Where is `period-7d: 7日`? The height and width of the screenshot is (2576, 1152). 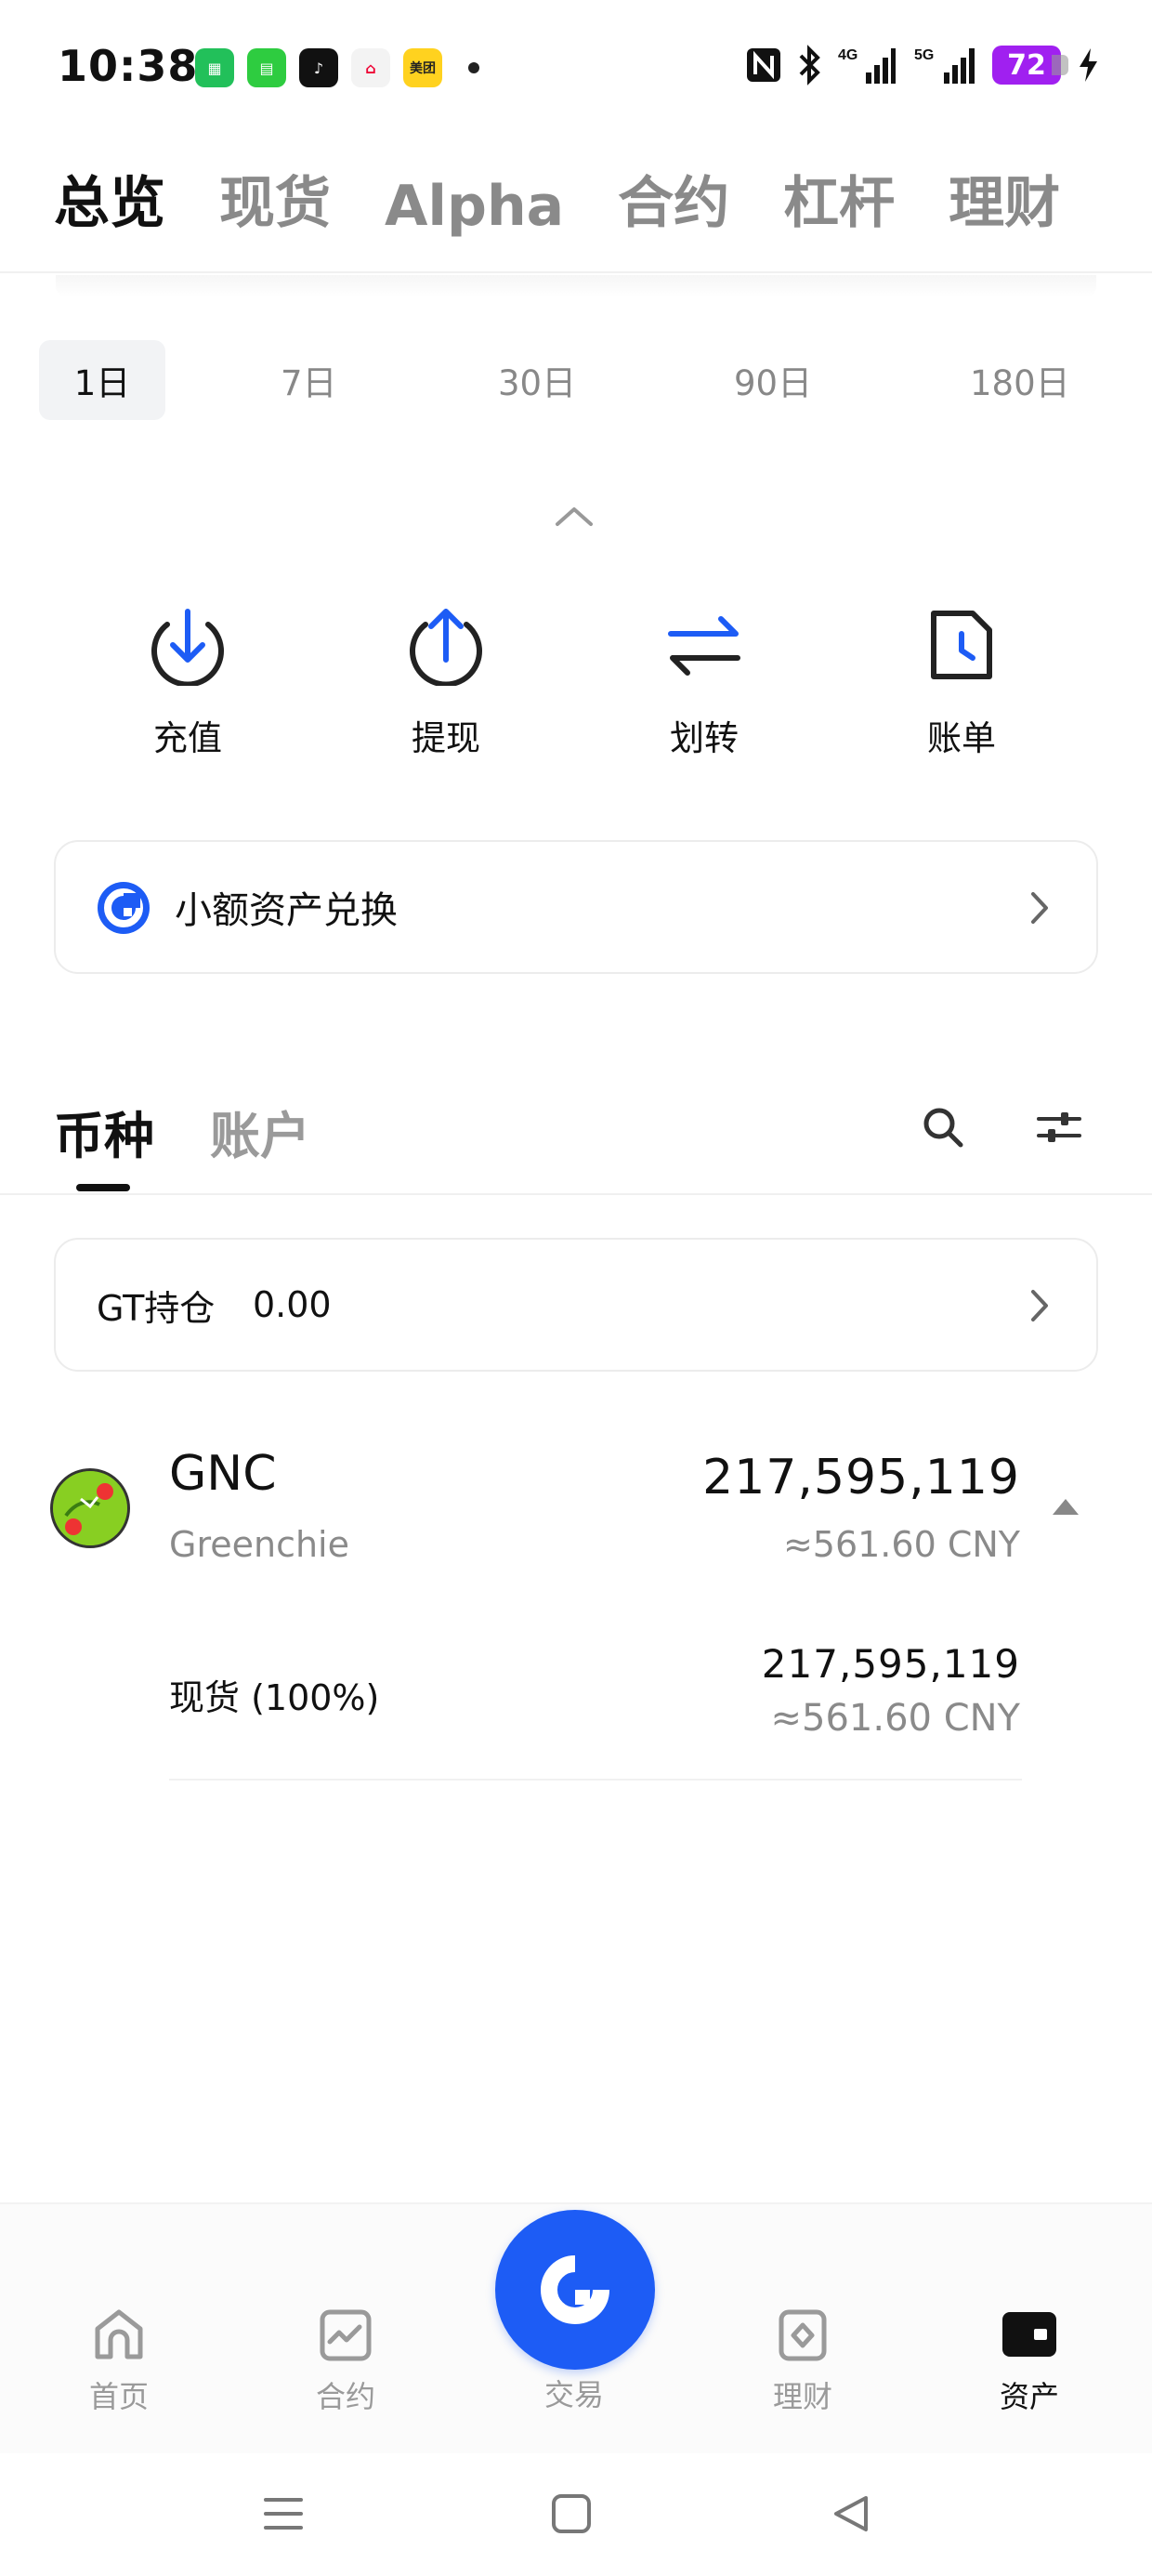
period-7d: 7日 is located at coordinates (309, 380).